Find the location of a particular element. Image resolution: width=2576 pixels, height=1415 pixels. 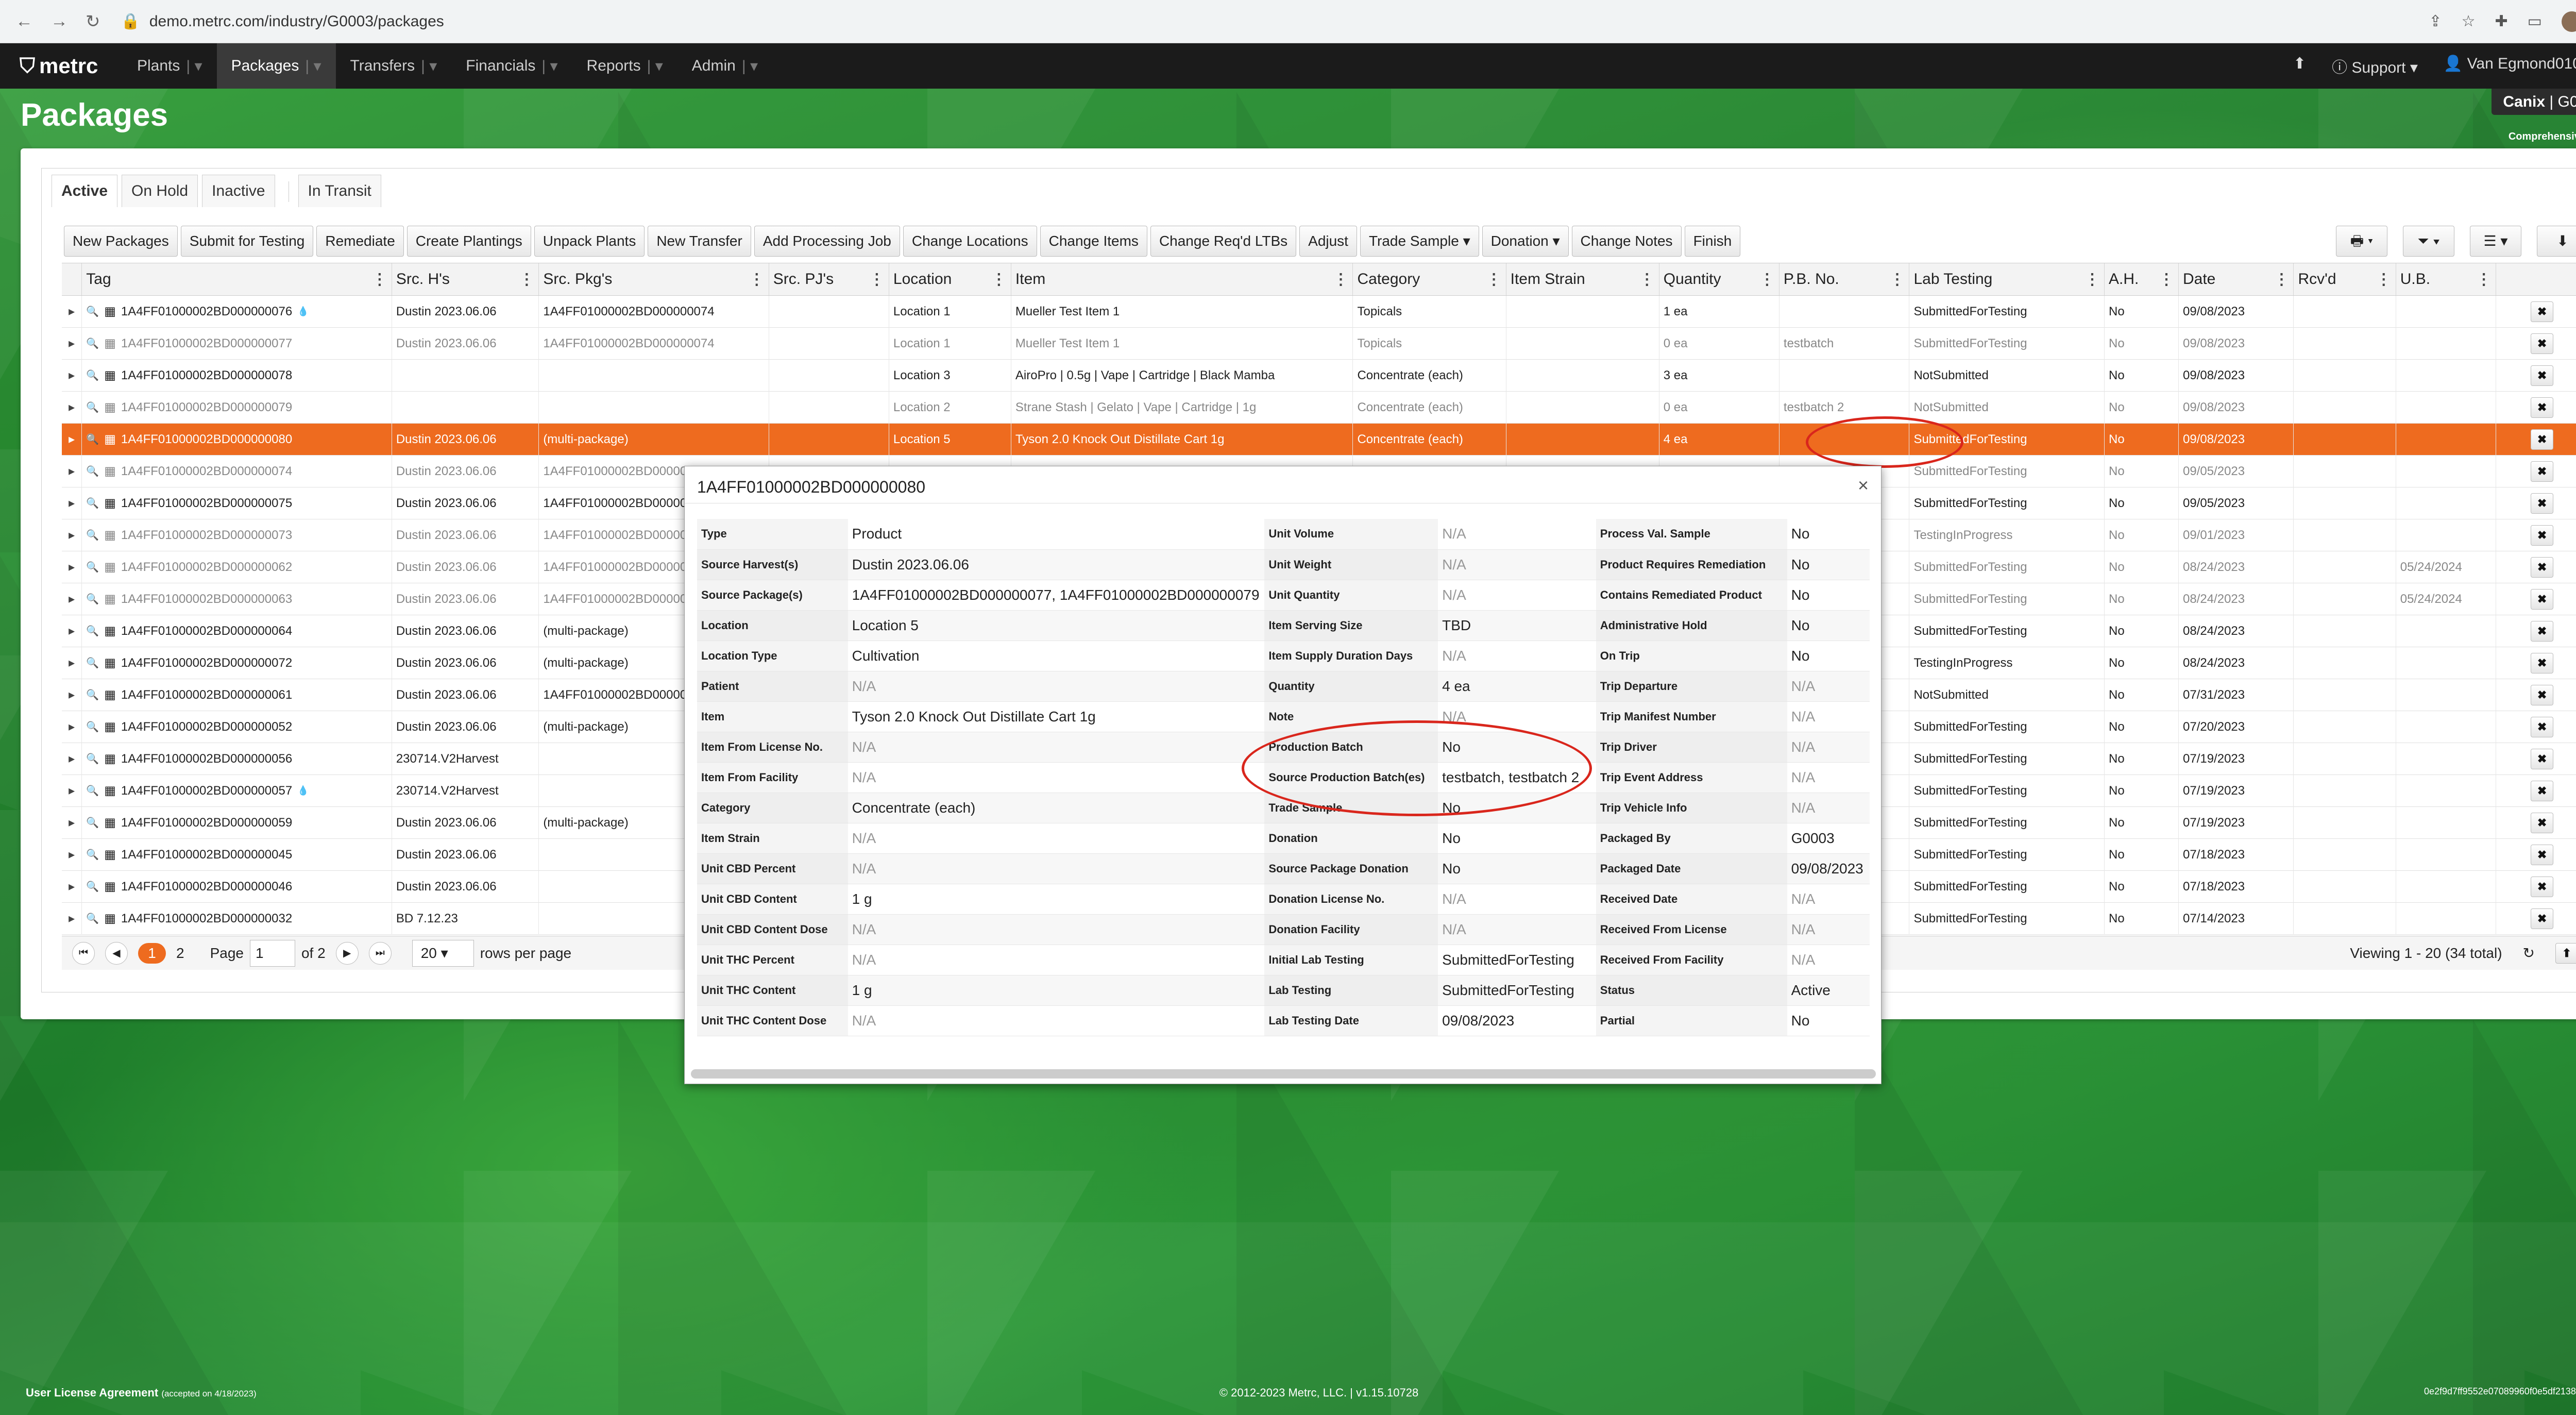

extensions-icon: ✚ is located at coordinates (2501, 21).